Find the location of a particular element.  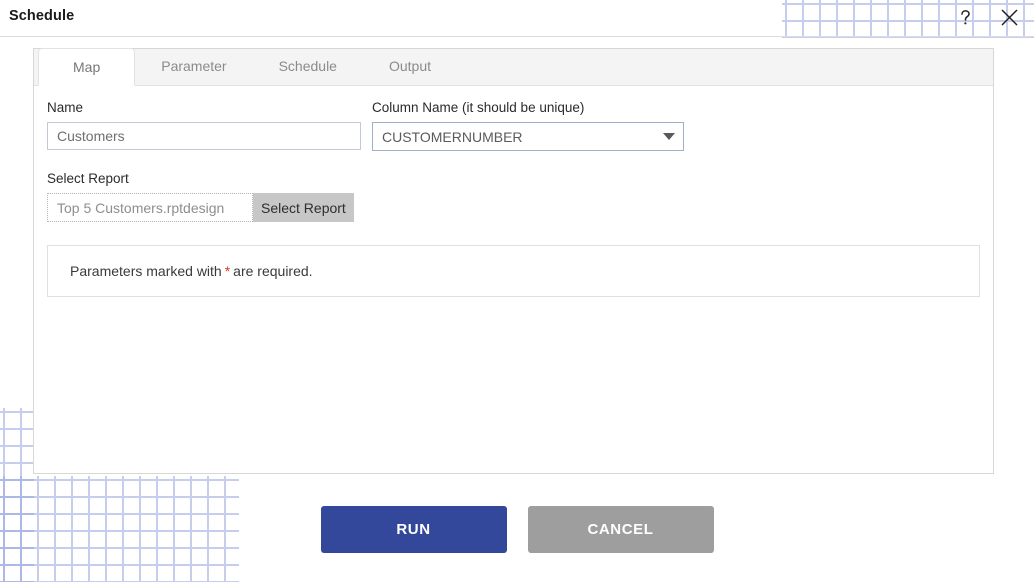

select-report-label: Select Report is located at coordinates (88, 178).